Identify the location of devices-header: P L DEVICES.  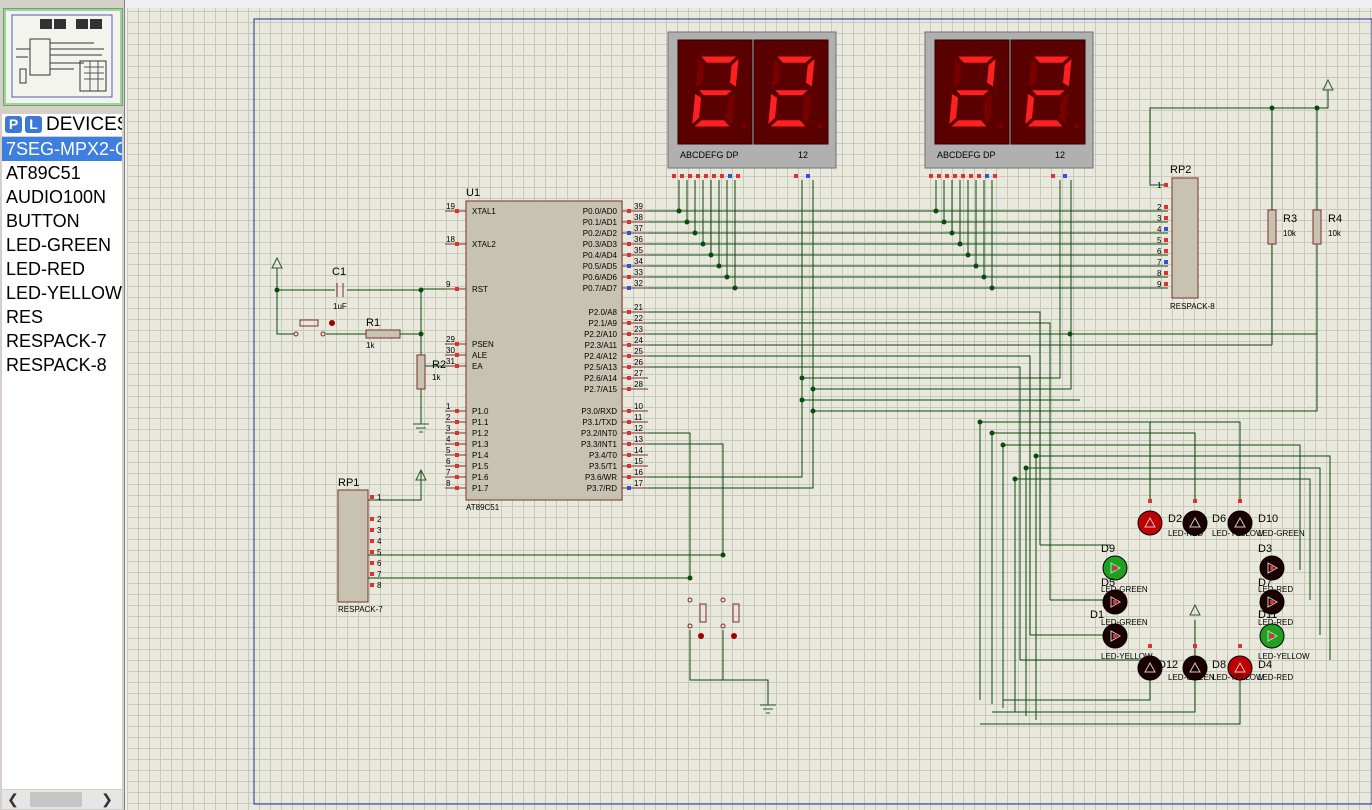
(62, 125).